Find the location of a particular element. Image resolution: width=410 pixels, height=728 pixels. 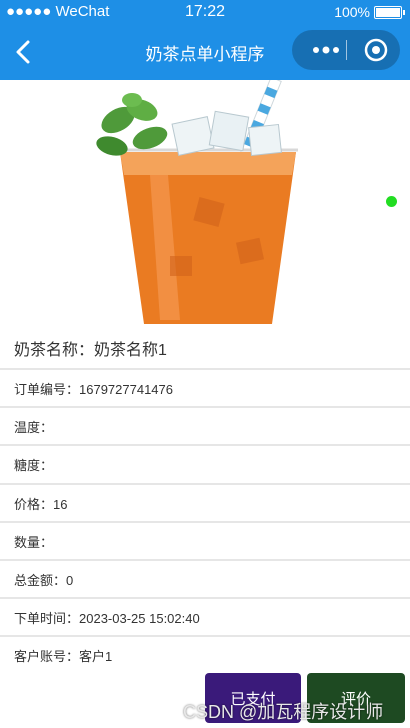

target-circle-icon is located at coordinates (376, 50).